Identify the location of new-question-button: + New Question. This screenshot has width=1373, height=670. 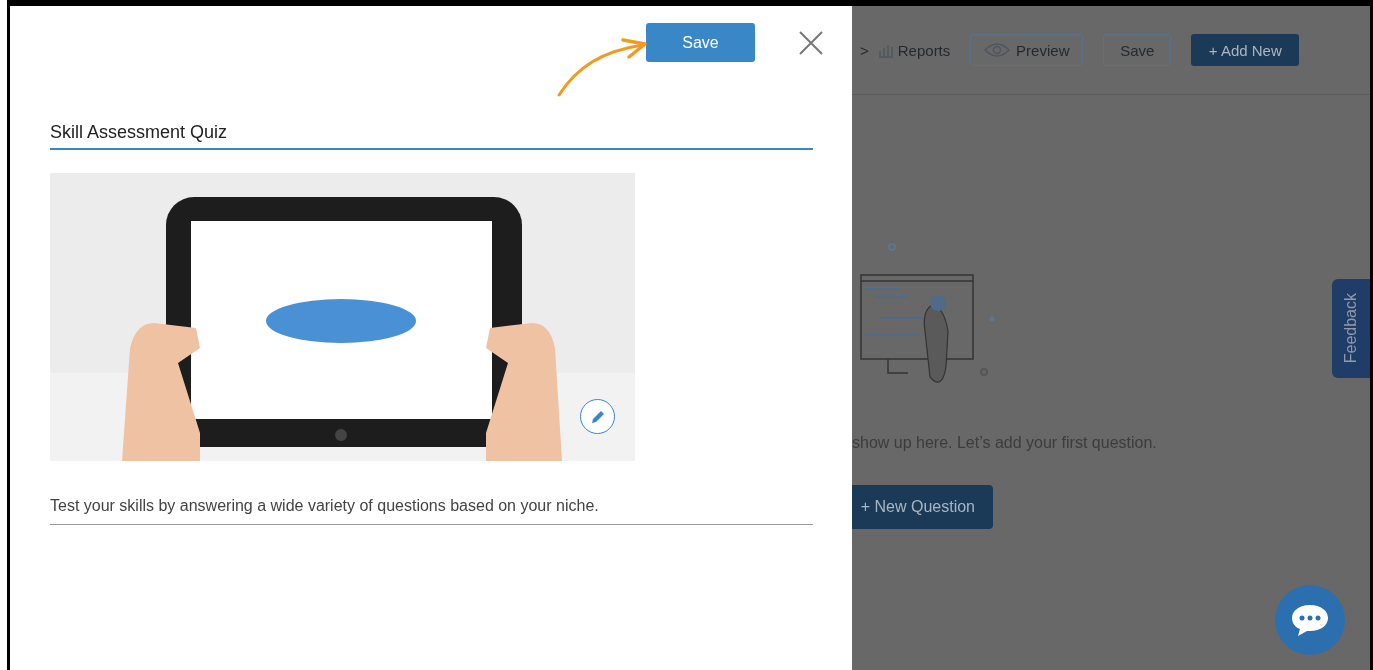
(922, 507).